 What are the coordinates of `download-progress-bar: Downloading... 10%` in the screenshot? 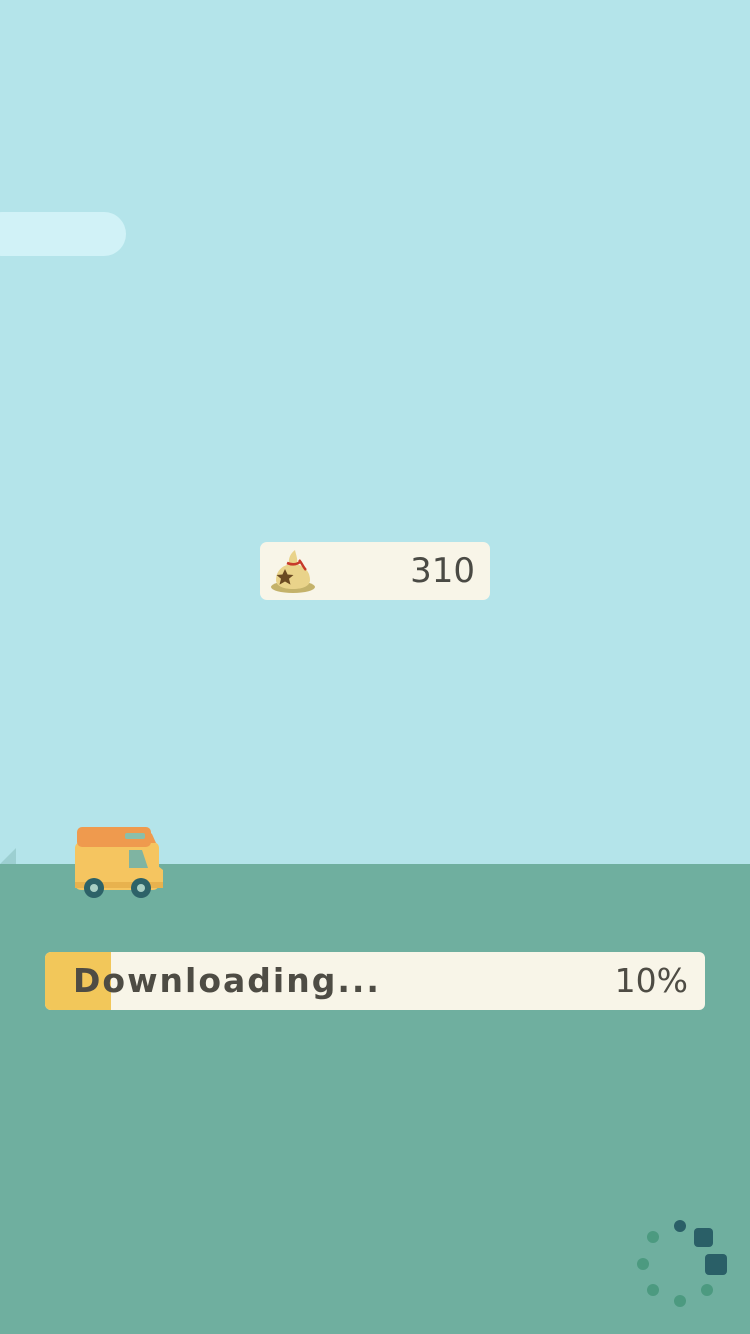 It's located at (375, 981).